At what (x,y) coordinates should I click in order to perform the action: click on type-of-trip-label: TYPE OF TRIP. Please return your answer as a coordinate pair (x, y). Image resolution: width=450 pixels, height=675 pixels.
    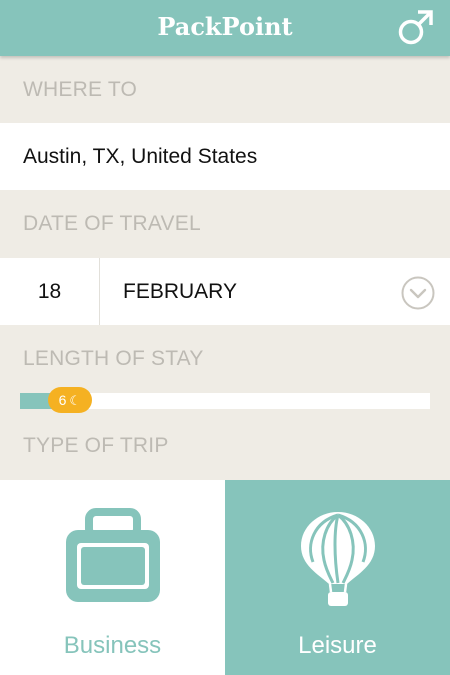
    Looking at the image, I should click on (96, 445).